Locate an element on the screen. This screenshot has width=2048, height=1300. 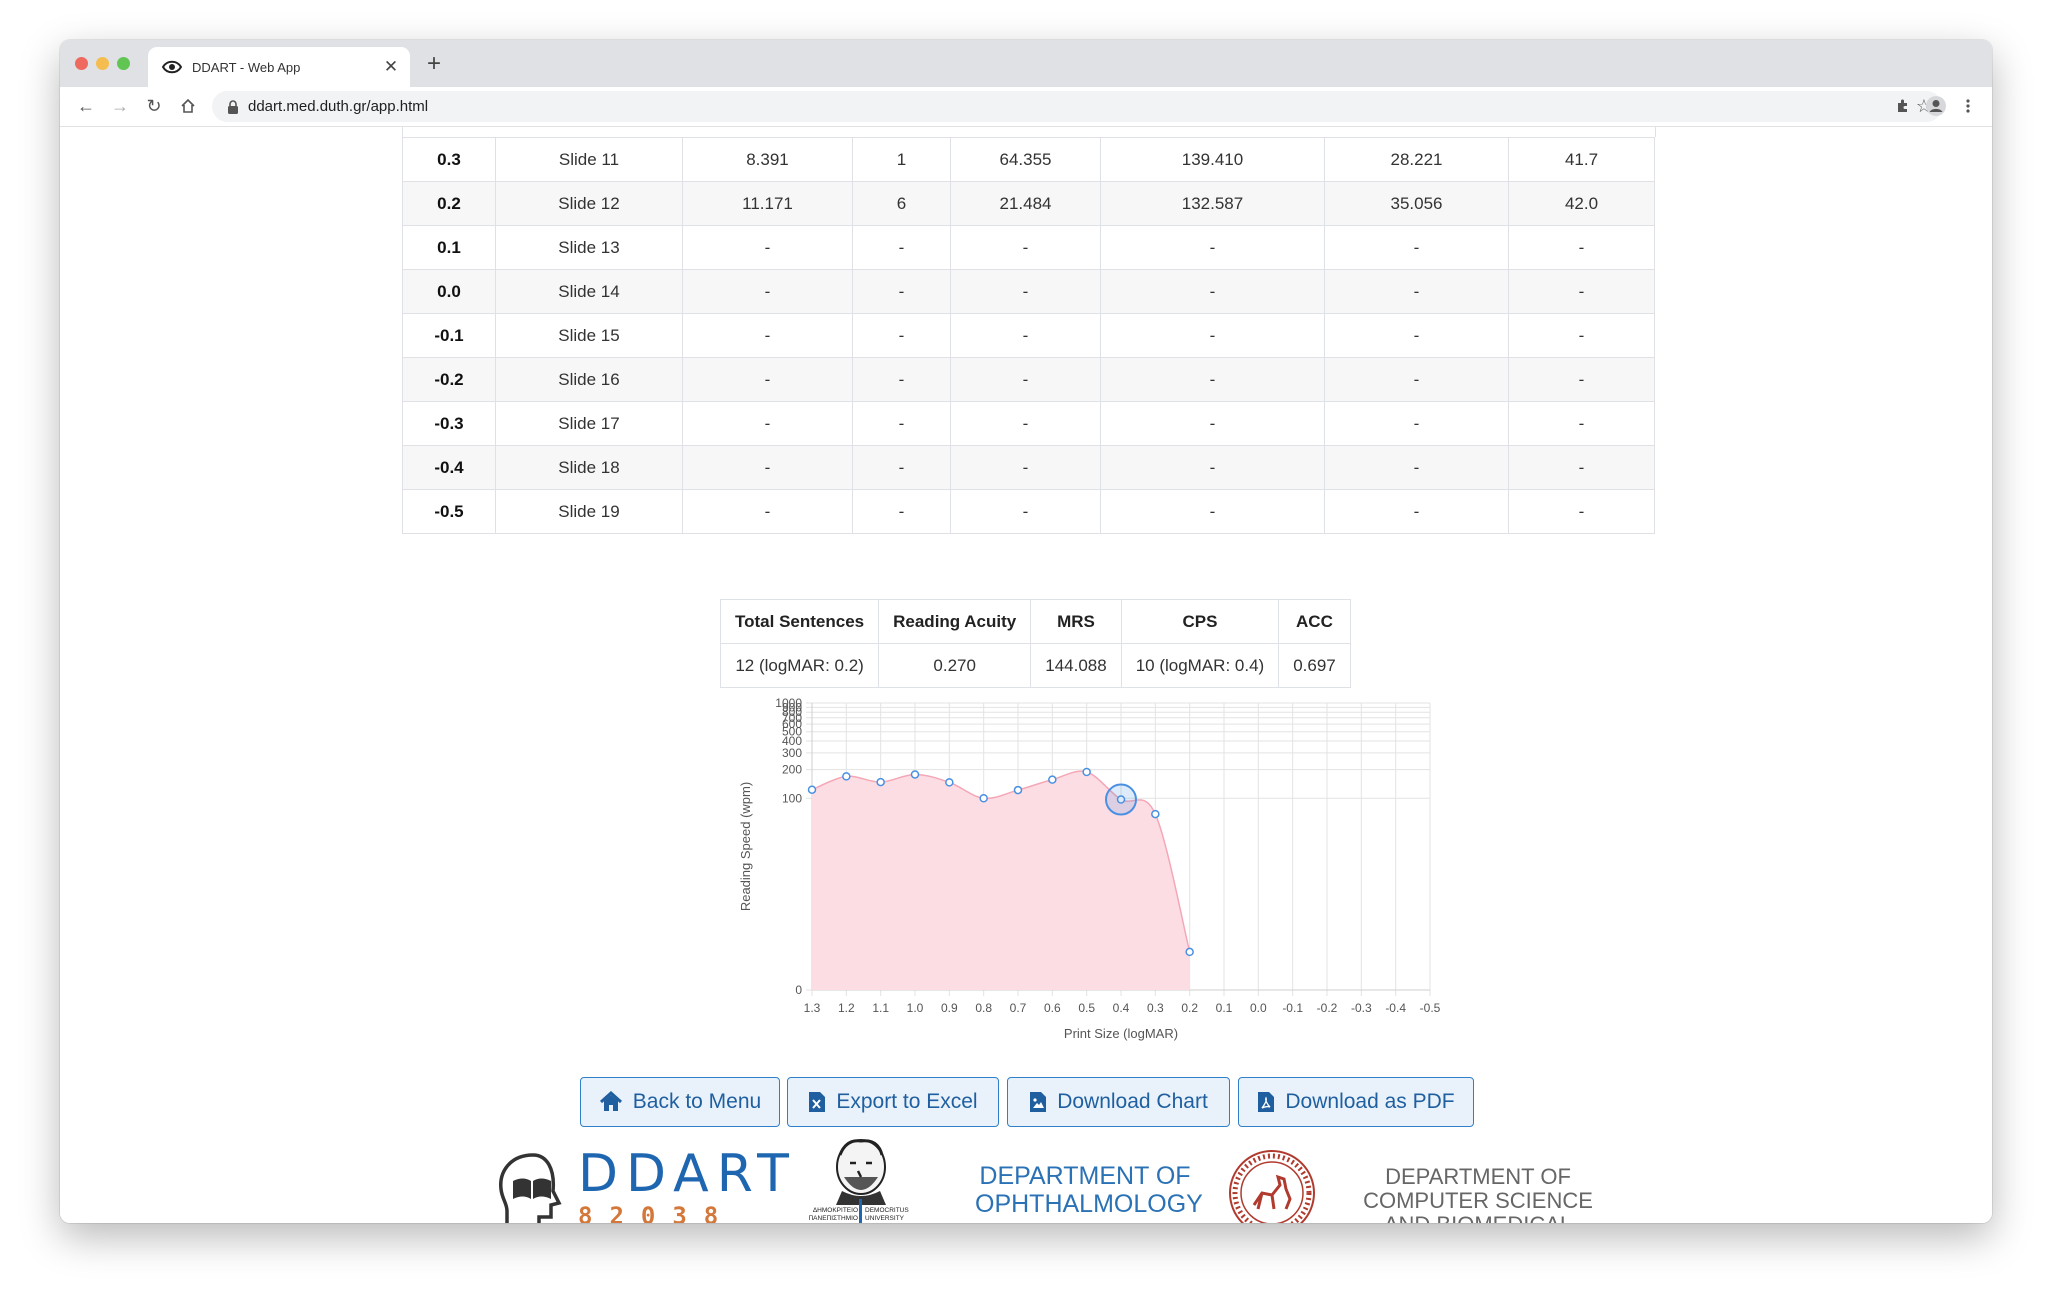
extensions-puzzle-icon is located at coordinates (1903, 106).